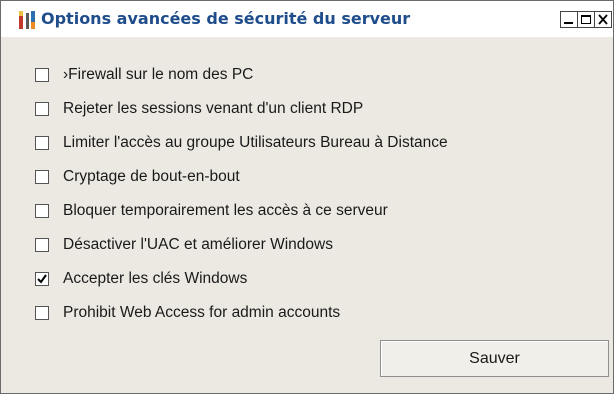 The height and width of the screenshot is (394, 614). What do you see at coordinates (569, 19) in the screenshot?
I see `minimize-button` at bounding box center [569, 19].